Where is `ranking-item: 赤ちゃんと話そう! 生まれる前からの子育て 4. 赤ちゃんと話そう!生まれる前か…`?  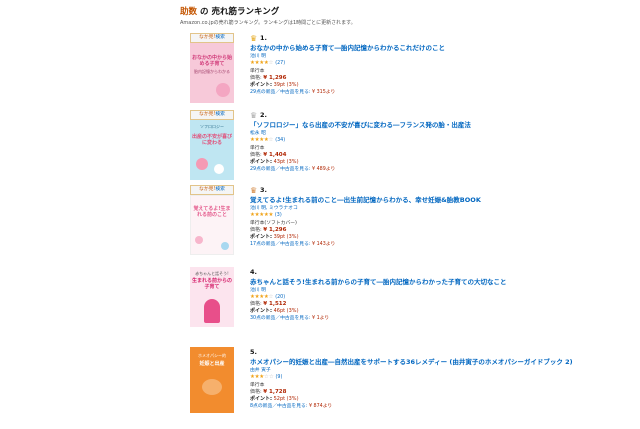 ranking-item: 赤ちゃんと話そう! 生まれる前からの子育て 4. 赤ちゃんと話そう!生まれる前か… is located at coordinates (410, 308).